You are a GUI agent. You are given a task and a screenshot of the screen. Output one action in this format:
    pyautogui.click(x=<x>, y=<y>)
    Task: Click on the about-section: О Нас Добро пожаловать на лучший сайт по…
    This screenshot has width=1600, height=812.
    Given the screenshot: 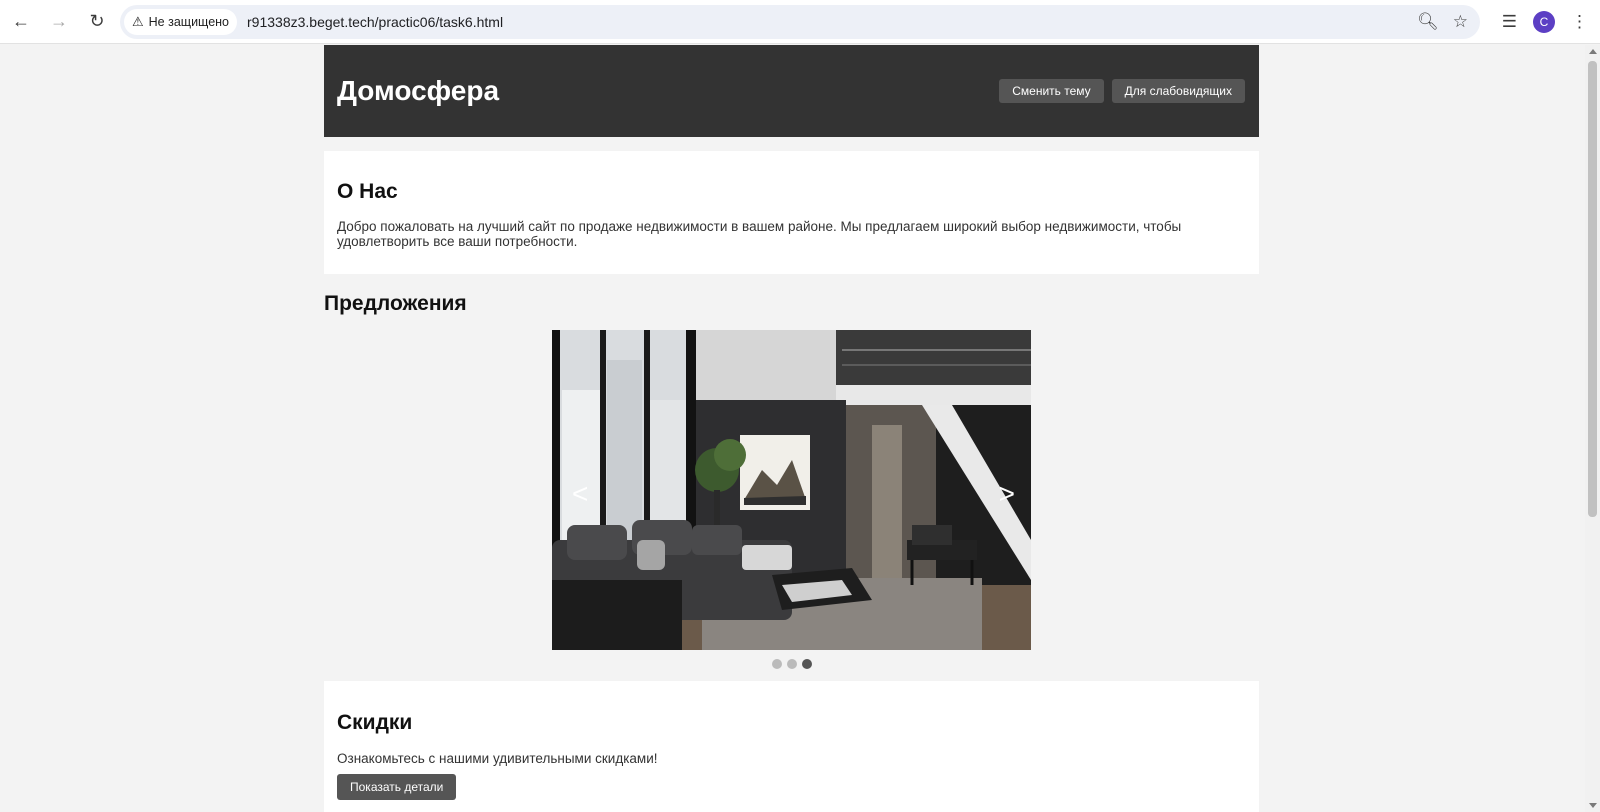 What is the action you would take?
    pyautogui.click(x=791, y=212)
    